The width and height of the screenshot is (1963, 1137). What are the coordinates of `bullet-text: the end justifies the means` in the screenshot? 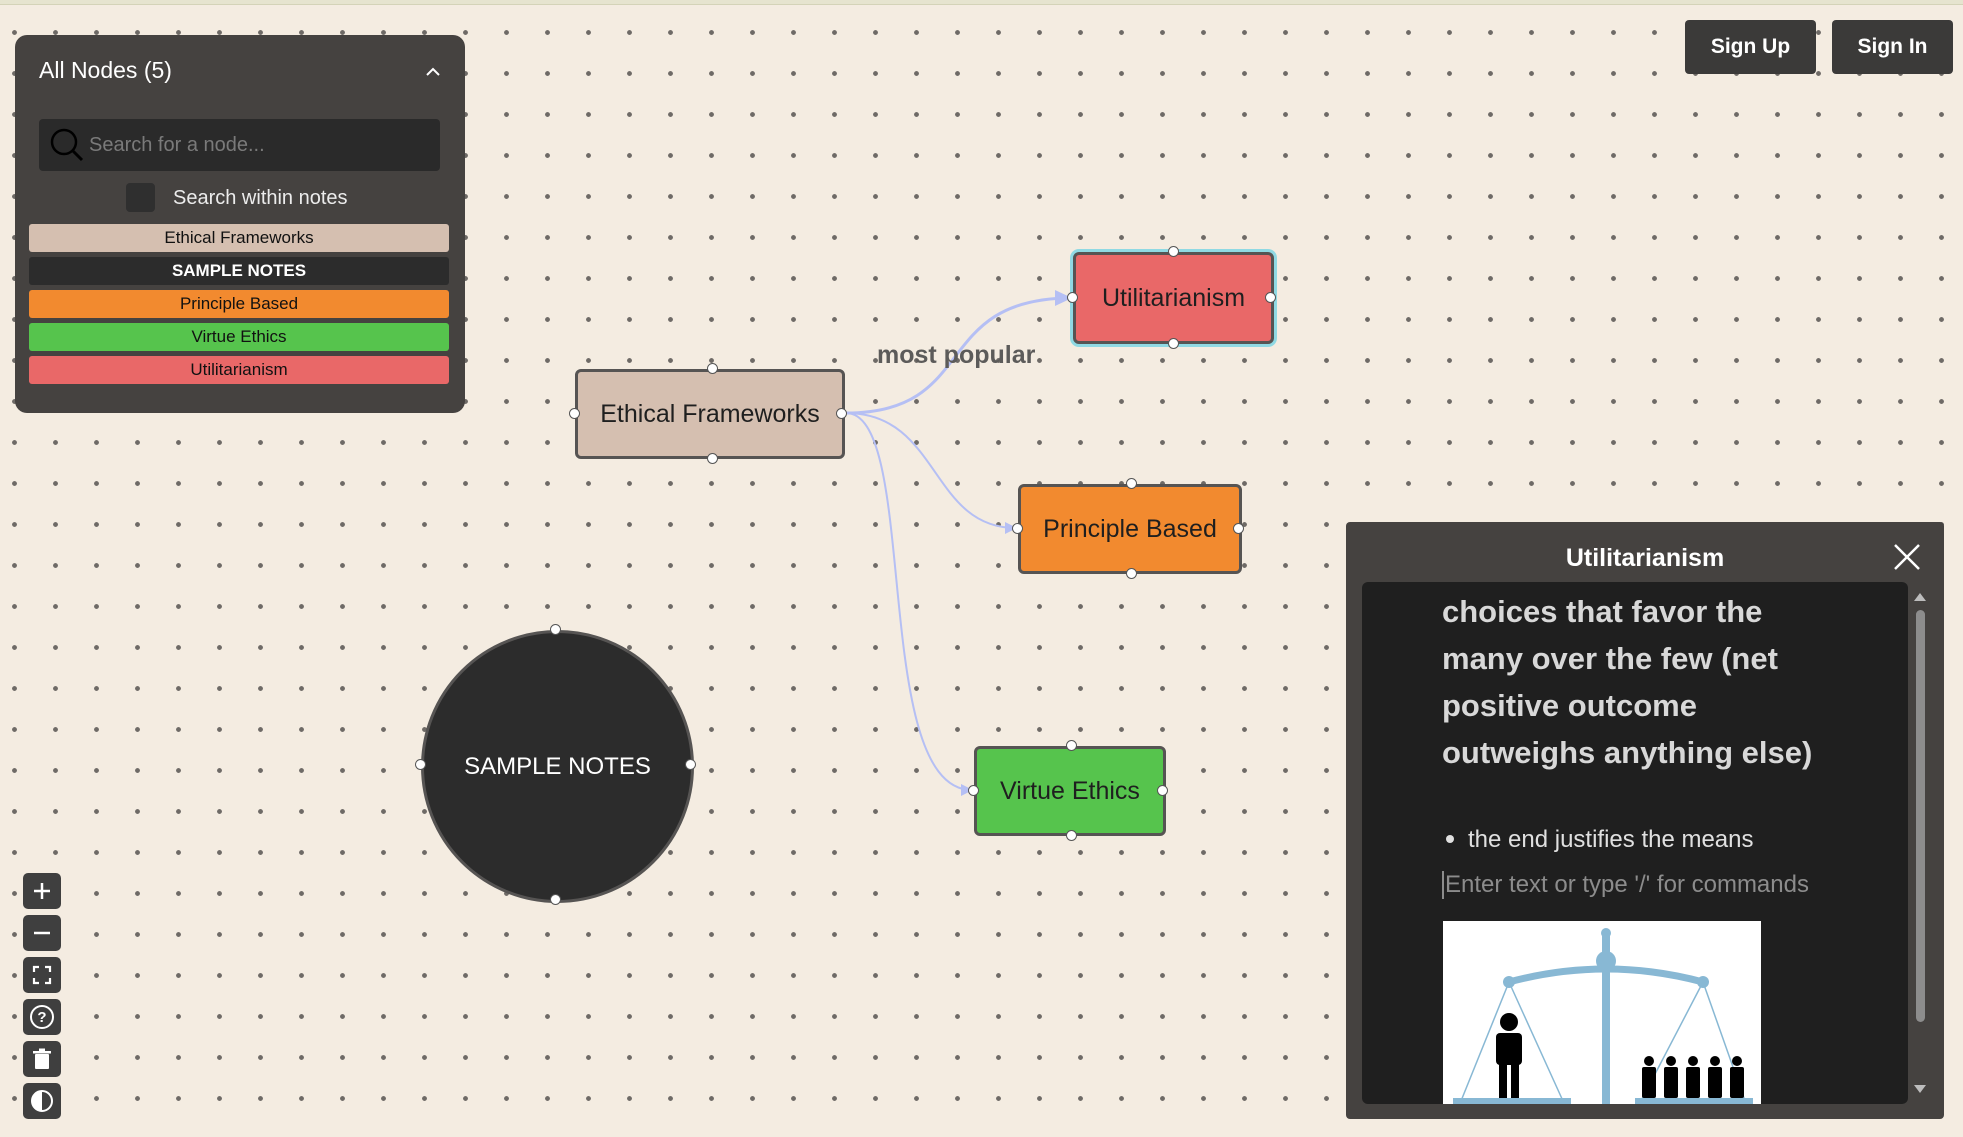 It's located at (1611, 839).